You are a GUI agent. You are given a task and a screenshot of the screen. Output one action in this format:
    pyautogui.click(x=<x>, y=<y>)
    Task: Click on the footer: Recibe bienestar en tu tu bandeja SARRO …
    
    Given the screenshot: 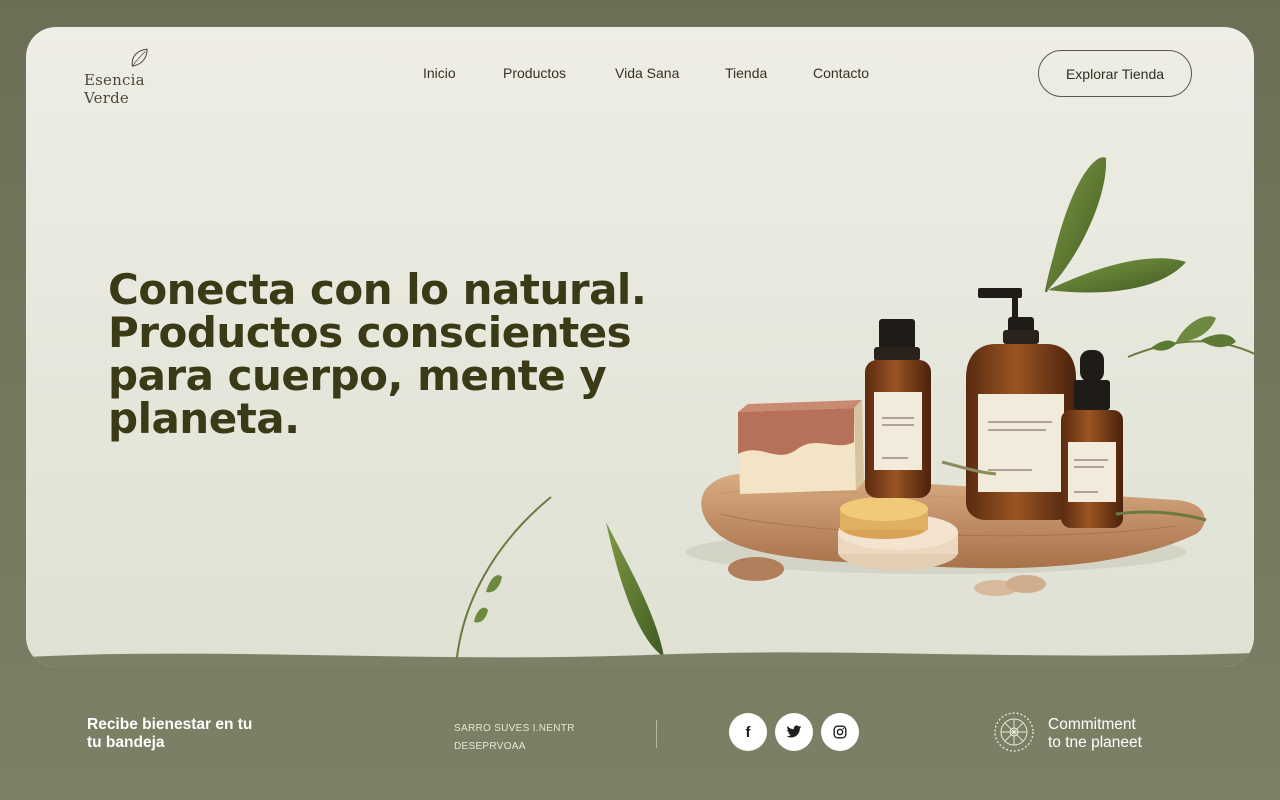 What is the action you would take?
    pyautogui.click(x=640, y=745)
    